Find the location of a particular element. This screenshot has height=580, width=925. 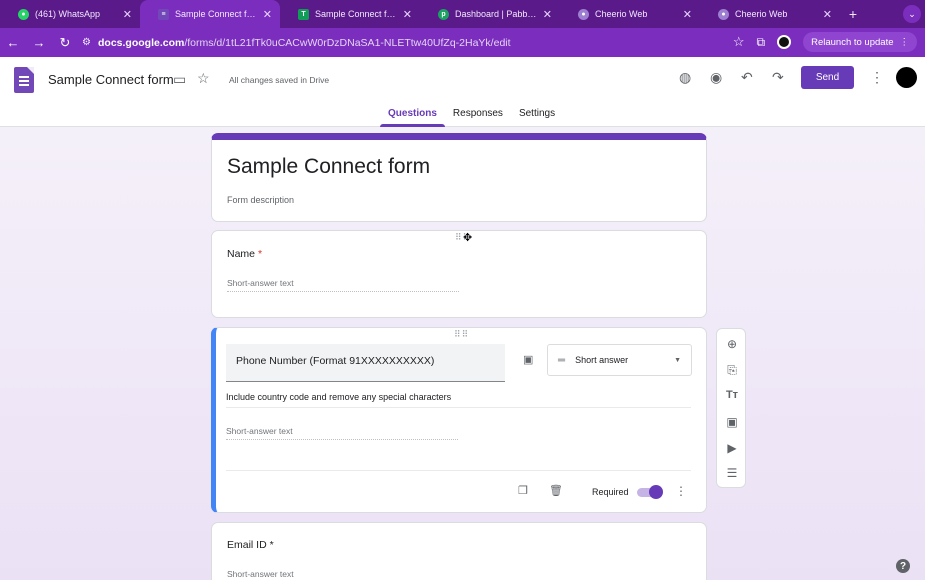

question-label: Name is located at coordinates (241, 254).